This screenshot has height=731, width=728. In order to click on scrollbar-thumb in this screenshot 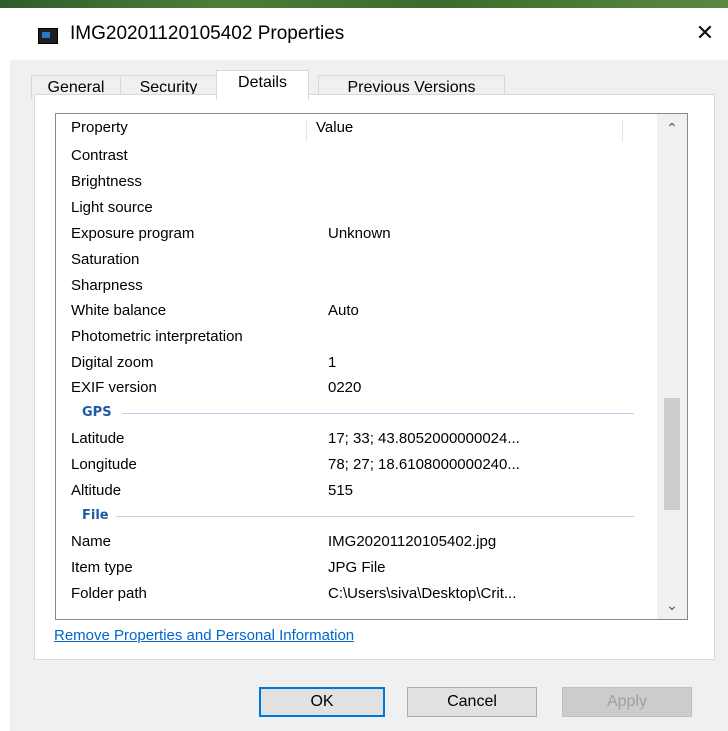, I will do `click(672, 454)`.